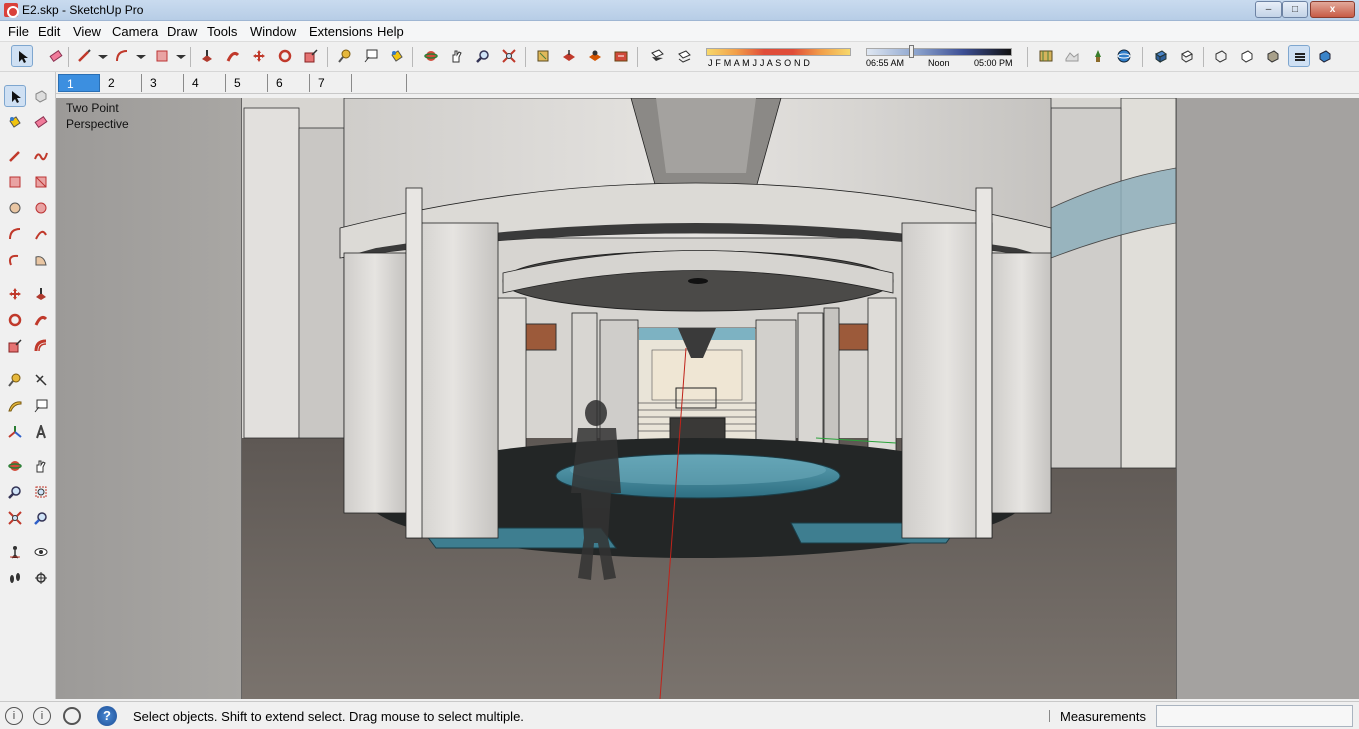 Image resolution: width=1359 pixels, height=729 pixels. I want to click on left-move-tool, so click(15, 294).